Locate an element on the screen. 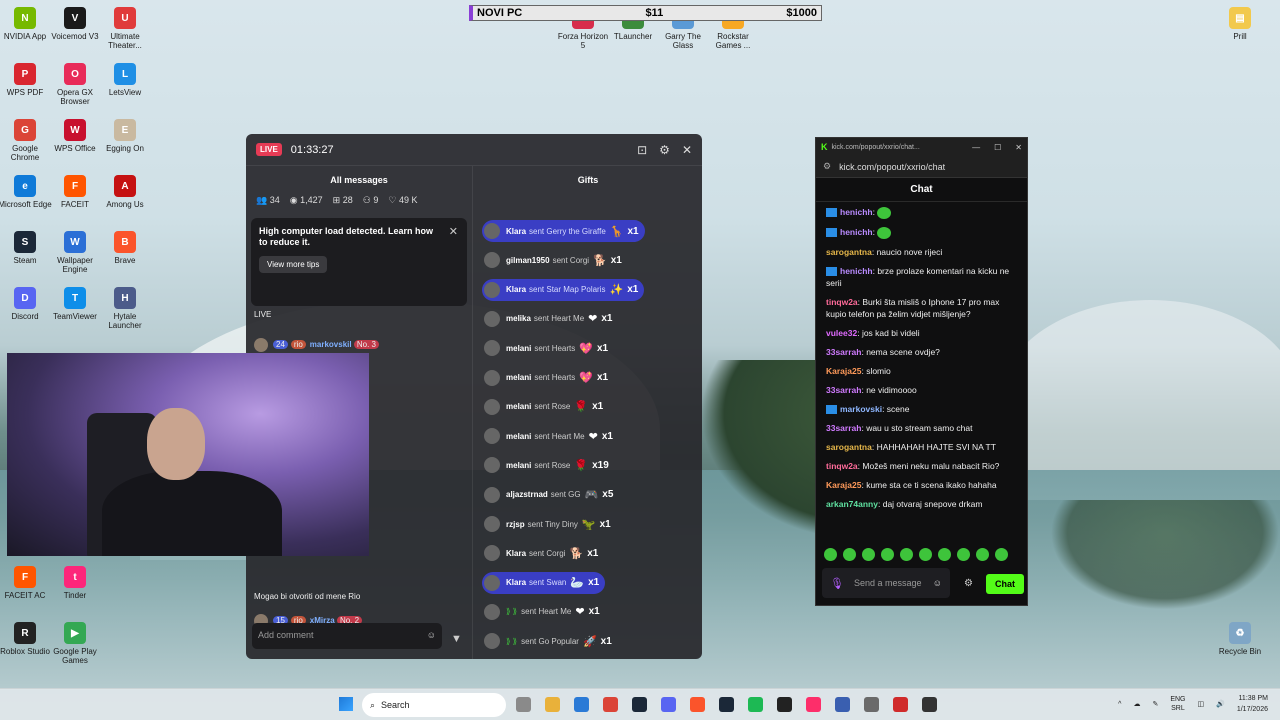 The image size is (1280, 720). desktop-icon: P WPS PDF is located at coordinates (26, 80).